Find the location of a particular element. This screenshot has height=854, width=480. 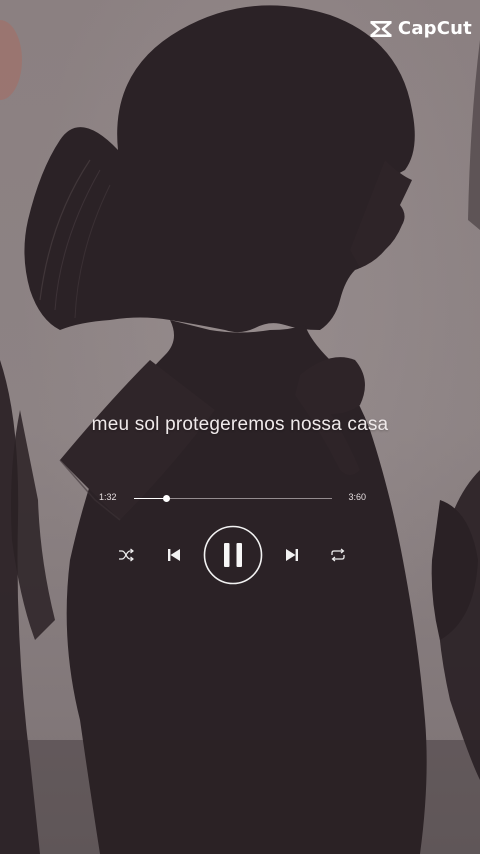

elapsed-time: 1:32 is located at coordinates (108, 497).